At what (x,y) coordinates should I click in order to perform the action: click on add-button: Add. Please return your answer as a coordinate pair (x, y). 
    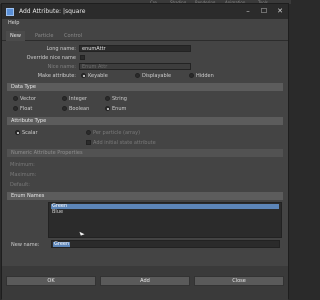
    Looking at the image, I should click on (145, 281).